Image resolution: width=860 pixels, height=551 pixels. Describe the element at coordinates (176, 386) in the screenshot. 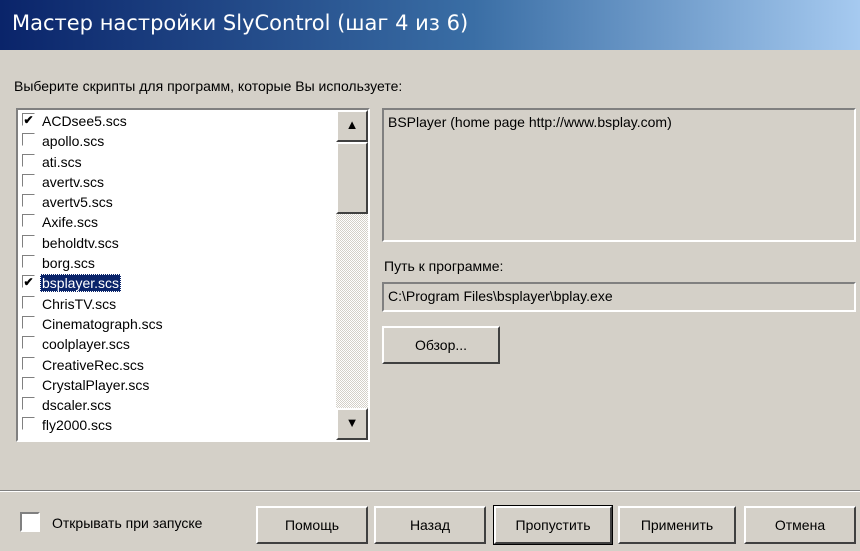

I see `script-item: CrystalPlayer.scs` at that location.